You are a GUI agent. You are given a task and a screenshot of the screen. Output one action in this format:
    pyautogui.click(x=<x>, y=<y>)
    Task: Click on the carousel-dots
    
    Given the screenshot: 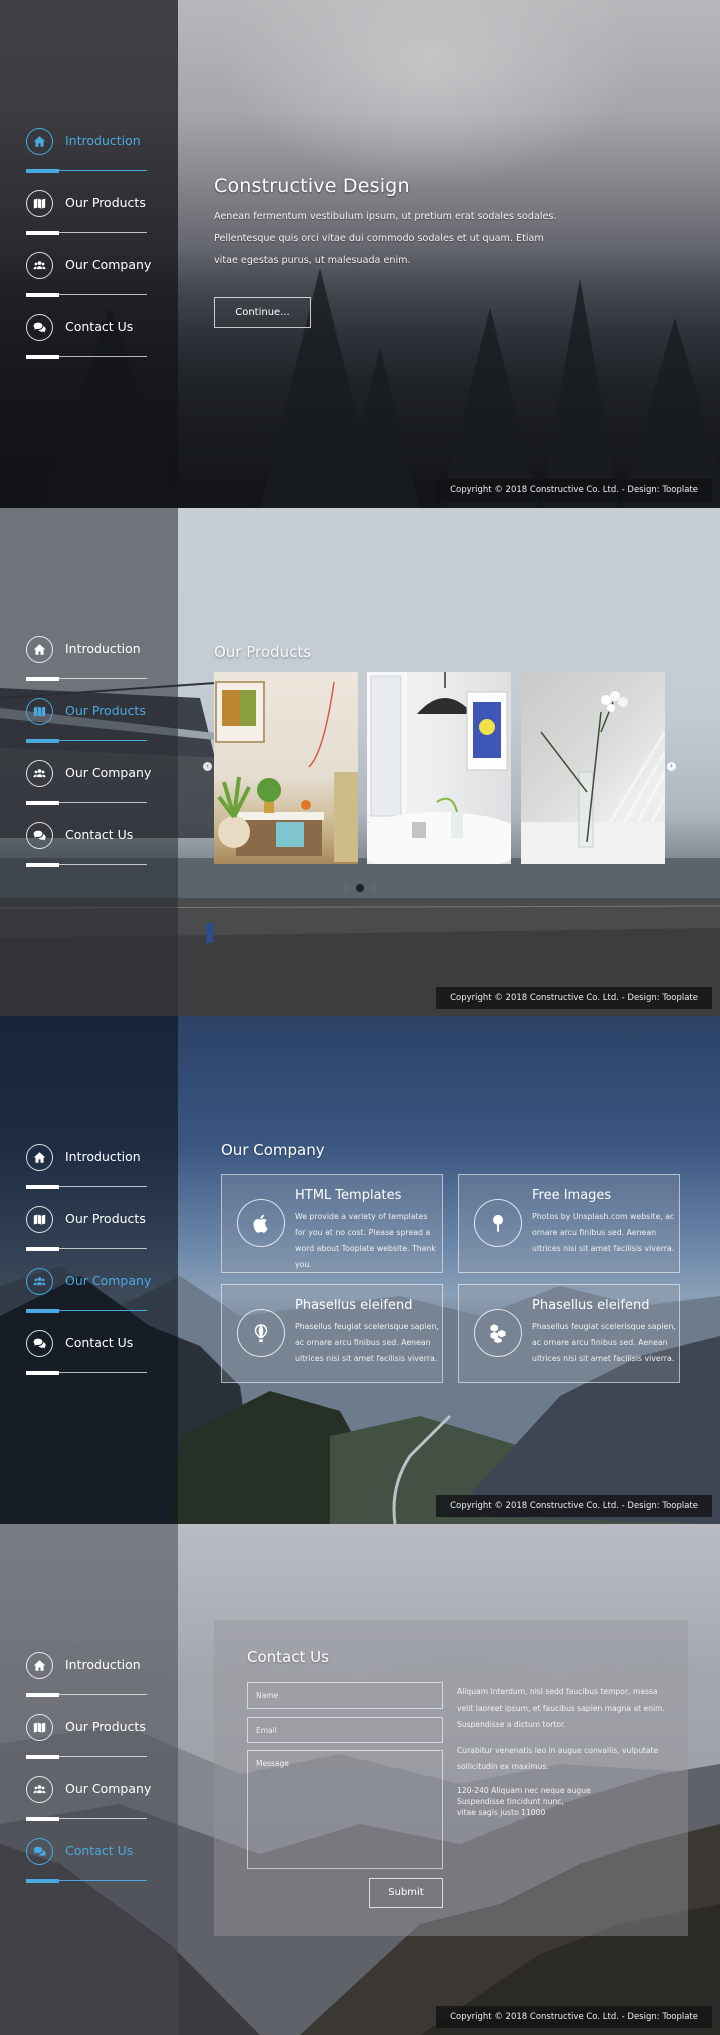 What is the action you would take?
    pyautogui.click(x=360, y=886)
    